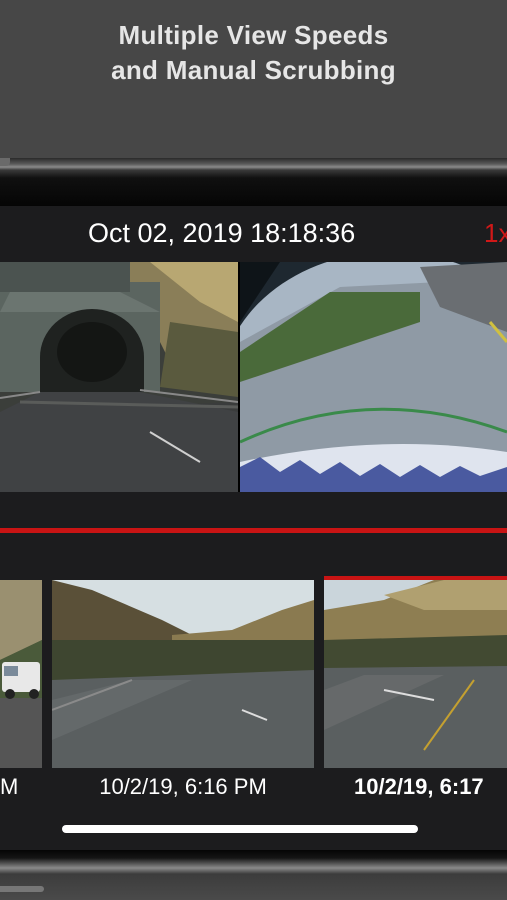 This screenshot has width=507, height=900. What do you see at coordinates (183, 786) in the screenshot?
I see `clip-time-label: 10/2/19, 6:16 PM` at bounding box center [183, 786].